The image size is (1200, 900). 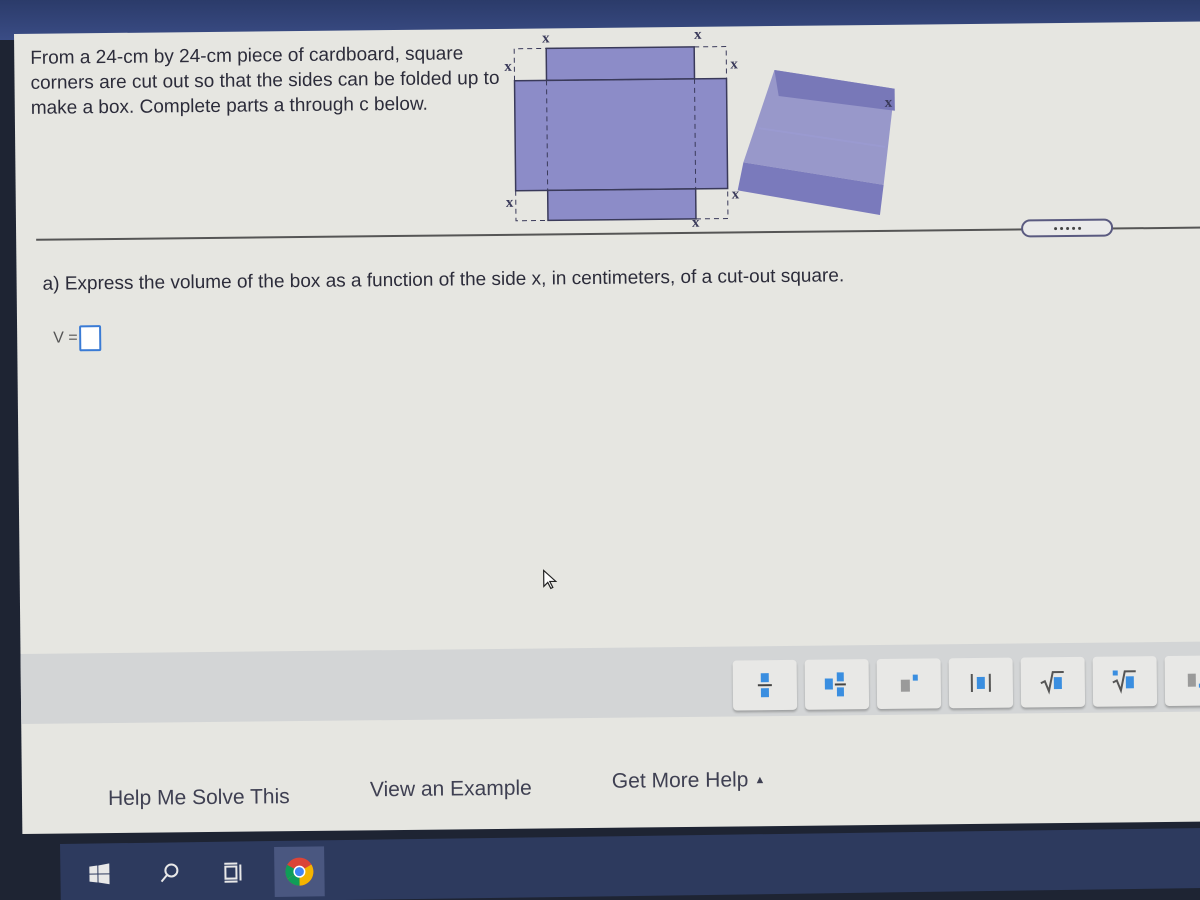 What do you see at coordinates (816, 142) in the screenshot?
I see `folded-box` at bounding box center [816, 142].